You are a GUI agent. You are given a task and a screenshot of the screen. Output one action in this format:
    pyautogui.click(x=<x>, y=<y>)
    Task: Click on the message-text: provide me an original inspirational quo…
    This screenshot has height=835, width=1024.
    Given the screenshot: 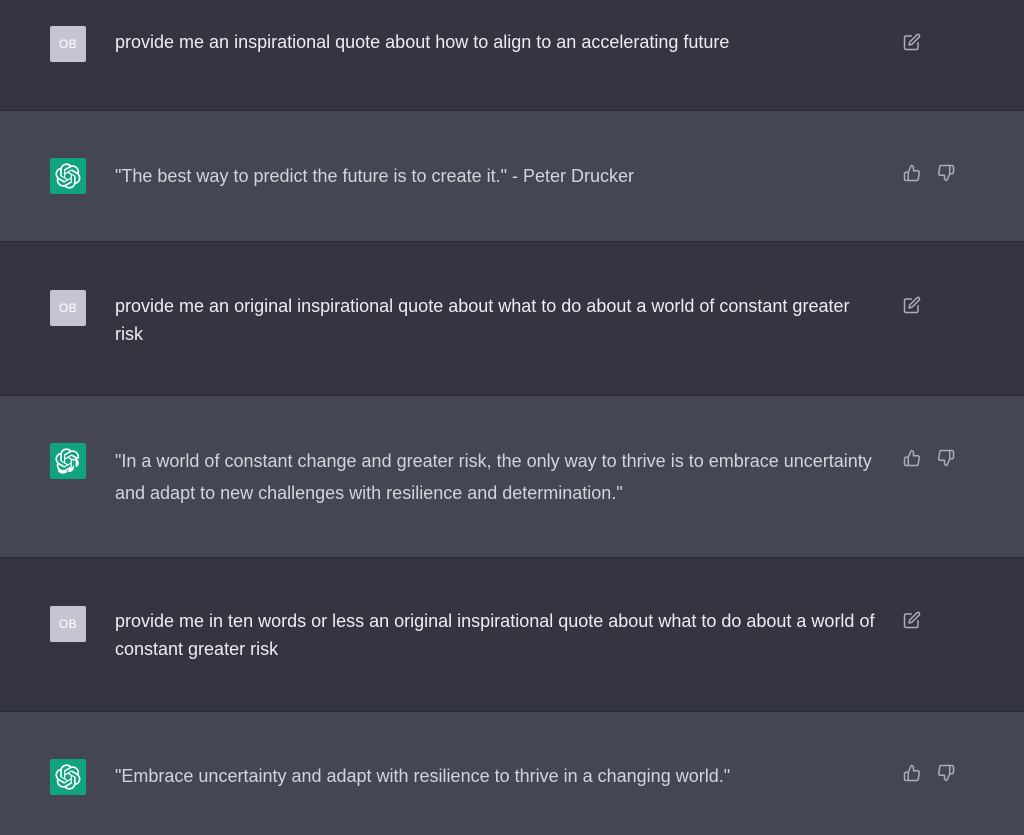 What is the action you would take?
    pyautogui.click(x=482, y=320)
    